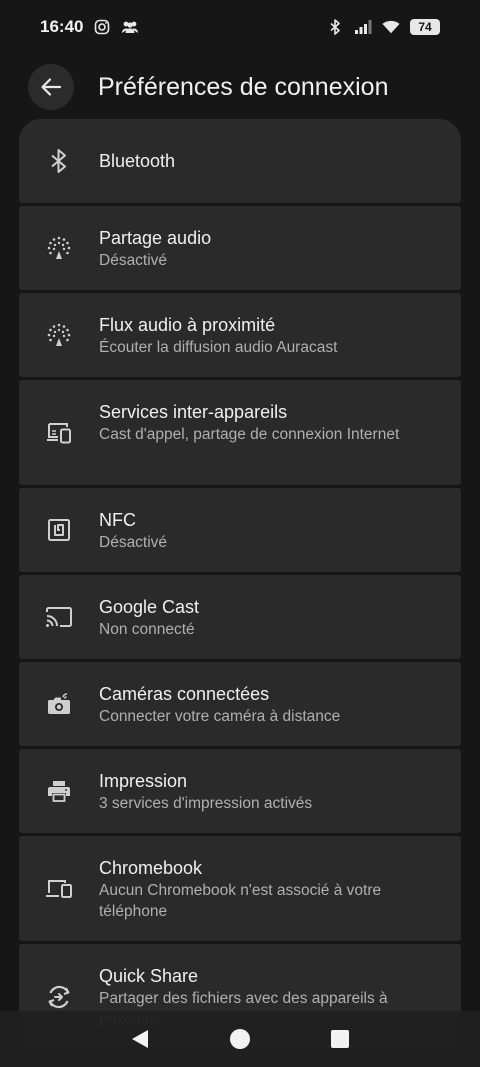 Image resolution: width=480 pixels, height=1067 pixels. What do you see at coordinates (130, 27) in the screenshot?
I see `people-icon` at bounding box center [130, 27].